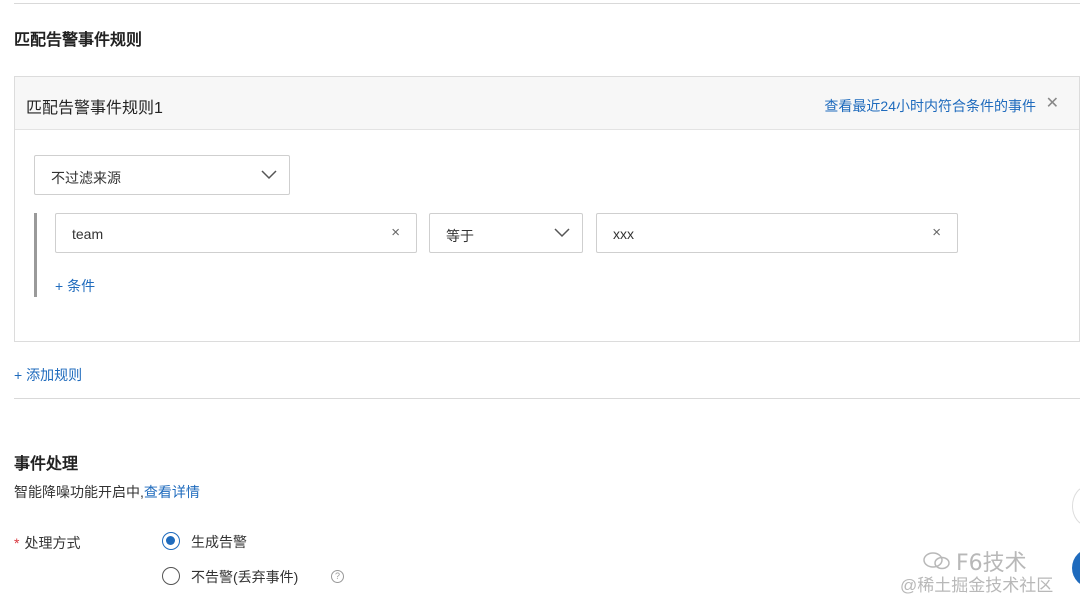  I want to click on required-mark: *, so click(17, 543).